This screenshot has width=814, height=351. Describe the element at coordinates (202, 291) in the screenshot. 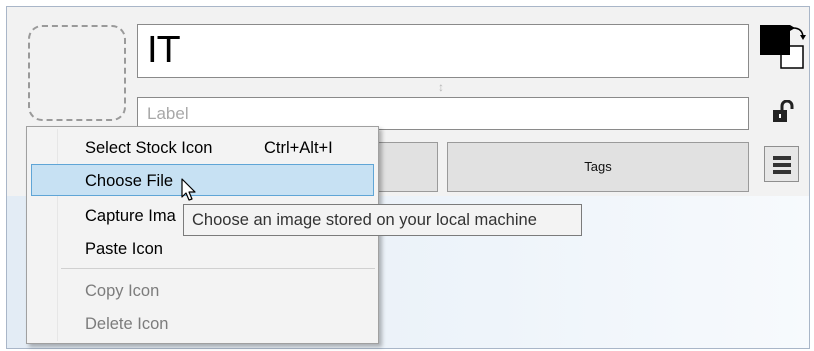

I see `menu-item-copy-icon: Copy Icon` at that location.